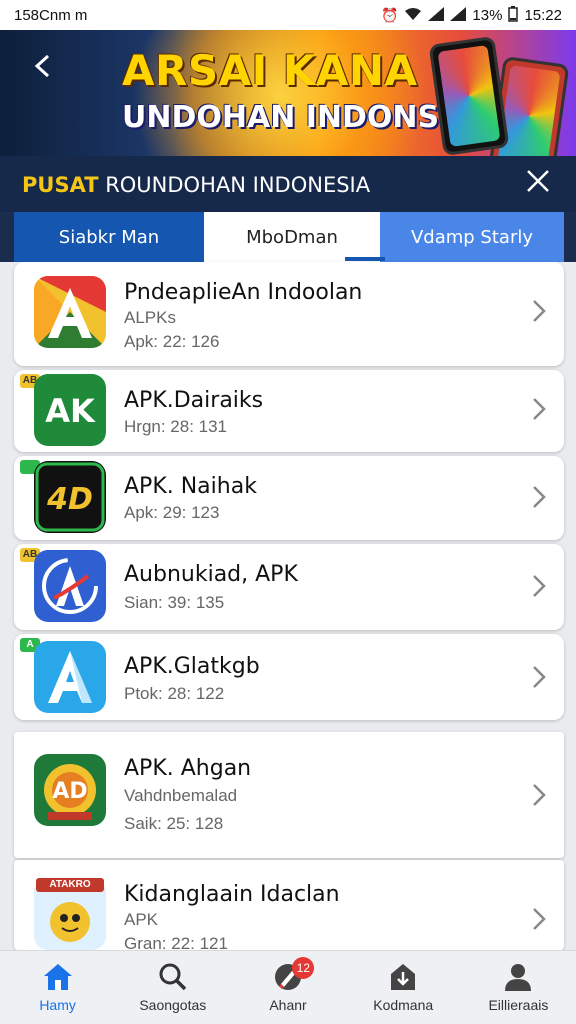  I want to click on tab-3: Vdamp Starly, so click(472, 237).